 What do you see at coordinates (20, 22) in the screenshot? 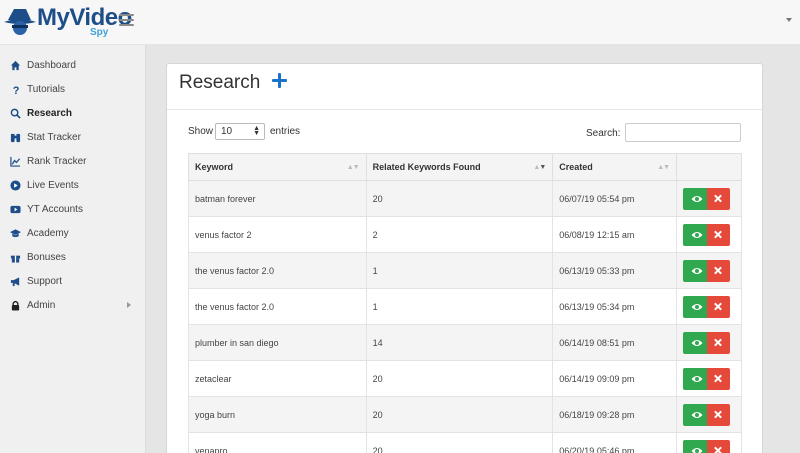
I see `spy-hat-icon` at bounding box center [20, 22].